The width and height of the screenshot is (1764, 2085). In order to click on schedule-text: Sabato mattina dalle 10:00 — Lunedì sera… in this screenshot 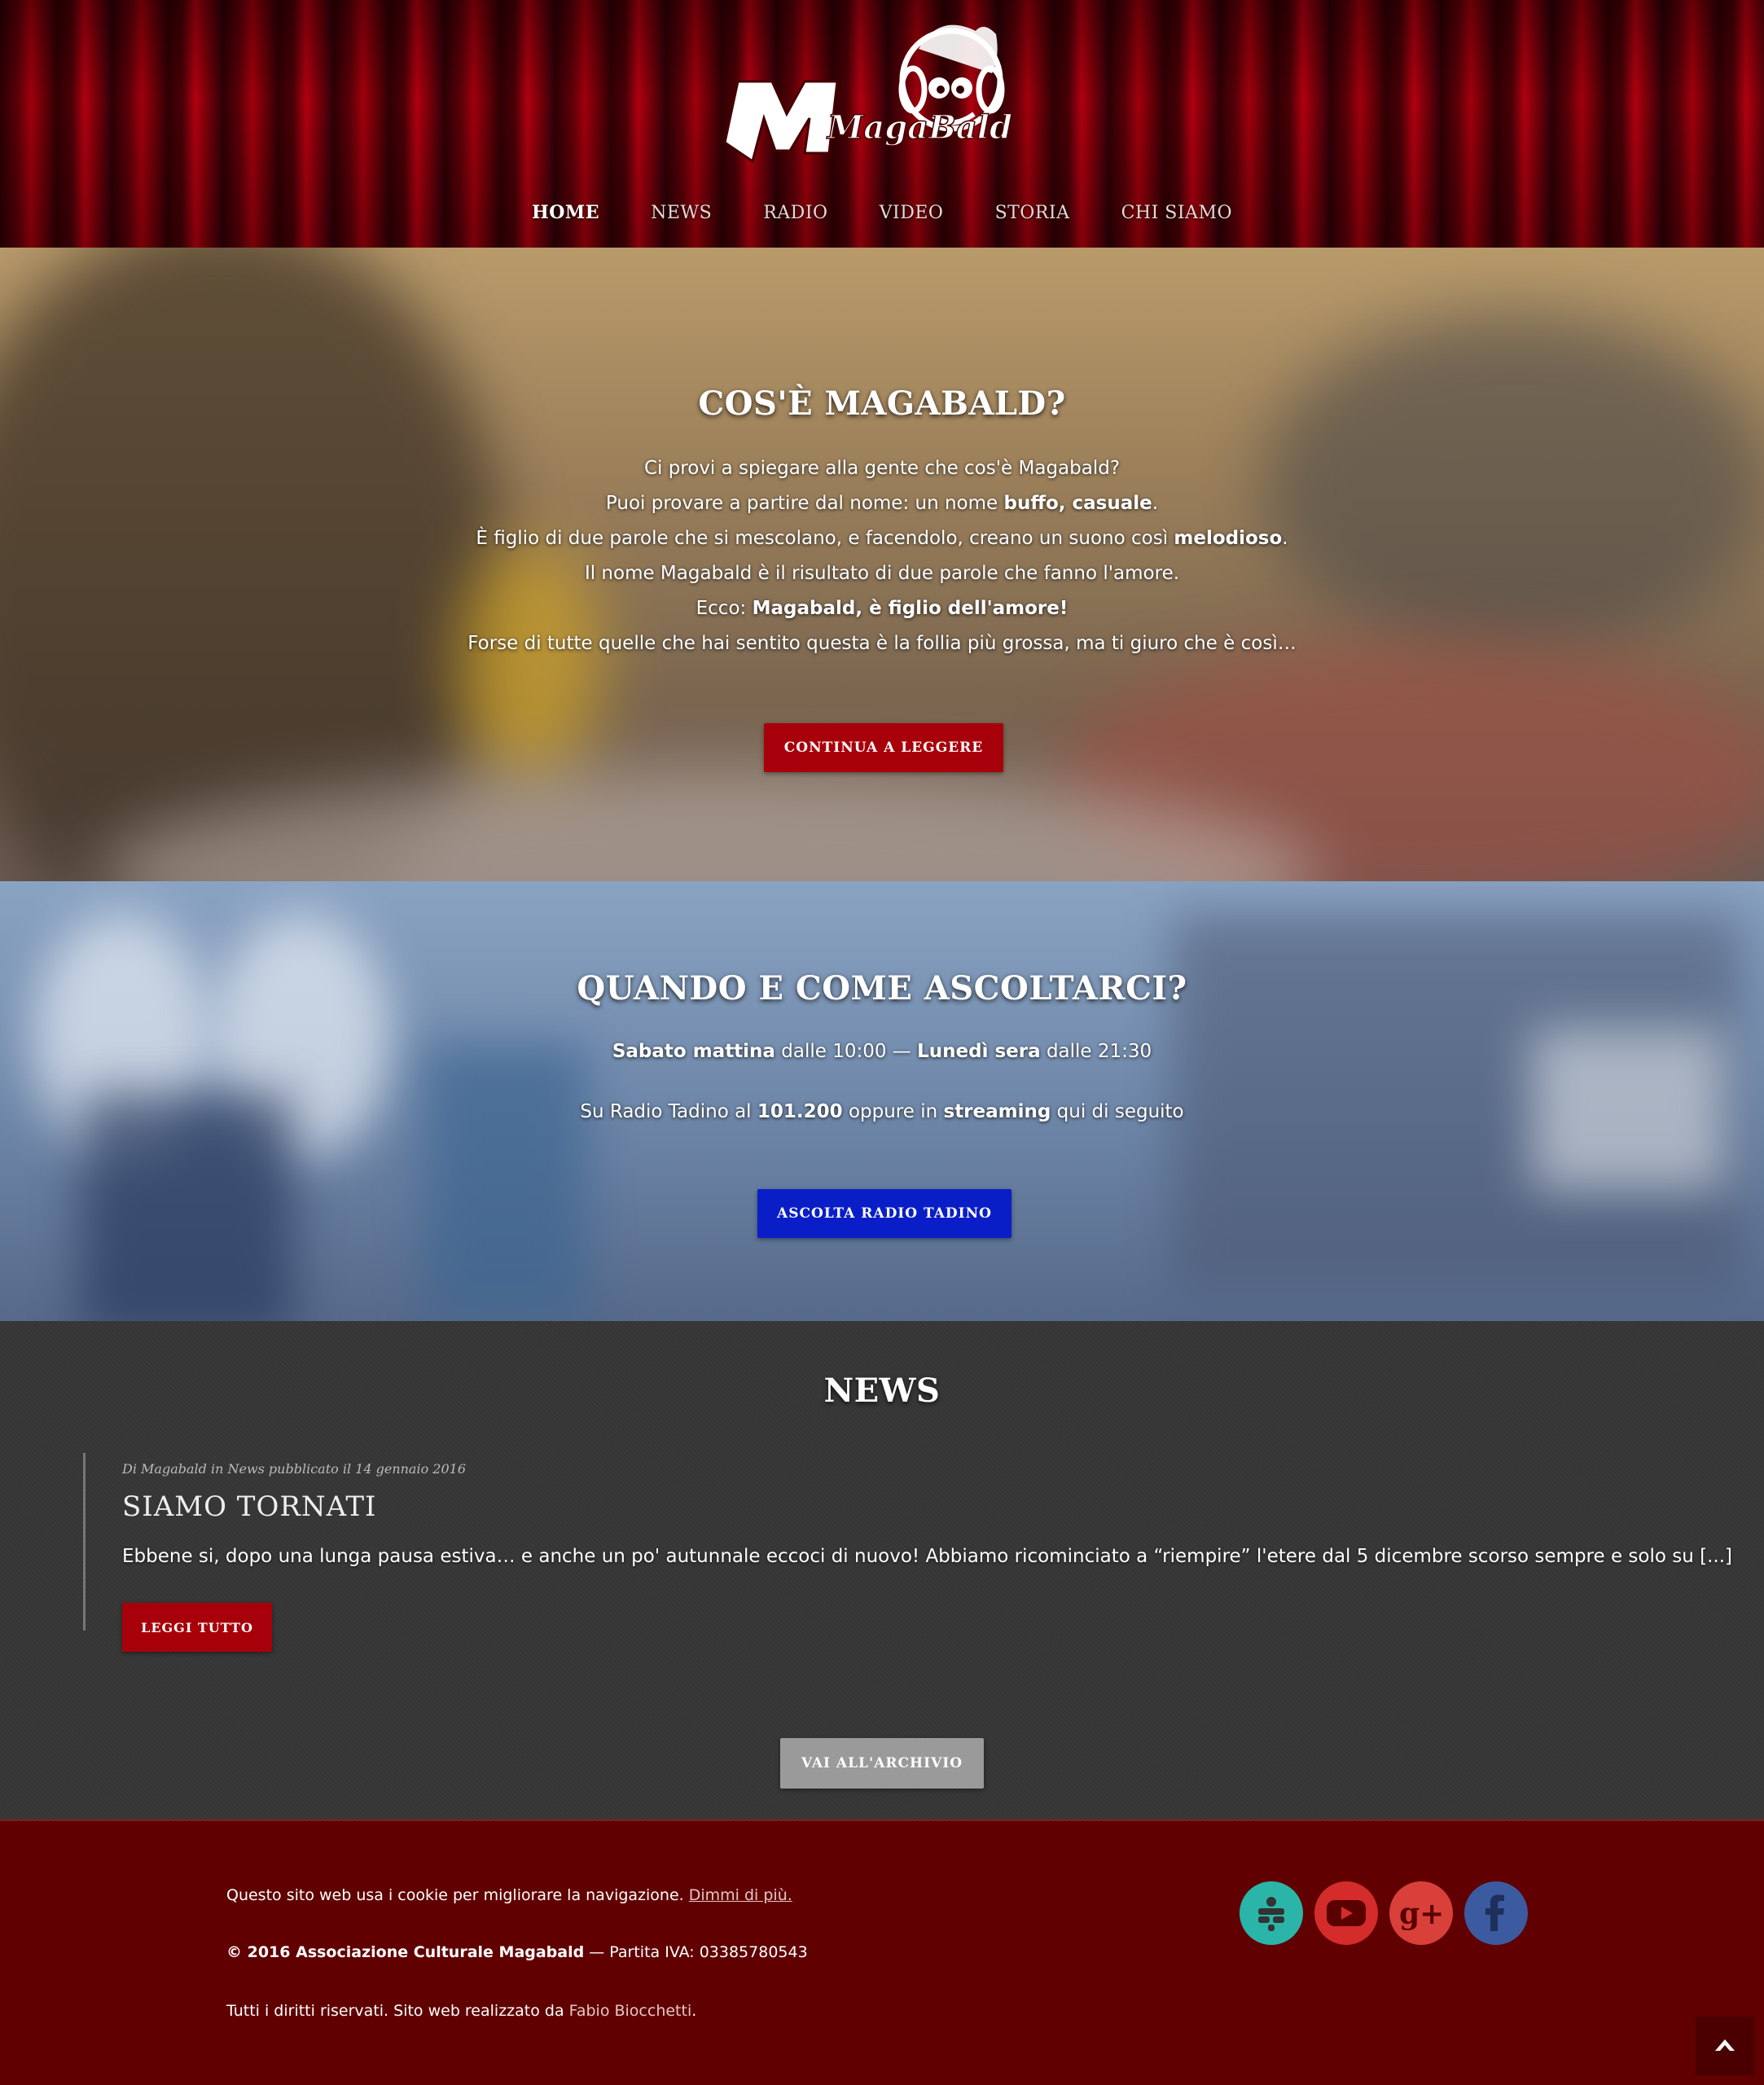, I will do `click(882, 1051)`.